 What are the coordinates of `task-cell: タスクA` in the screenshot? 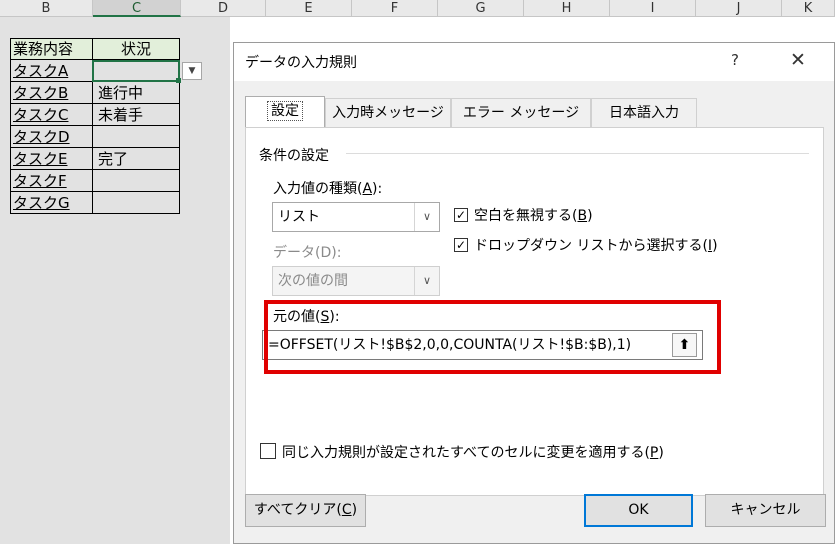 It's located at (51, 71).